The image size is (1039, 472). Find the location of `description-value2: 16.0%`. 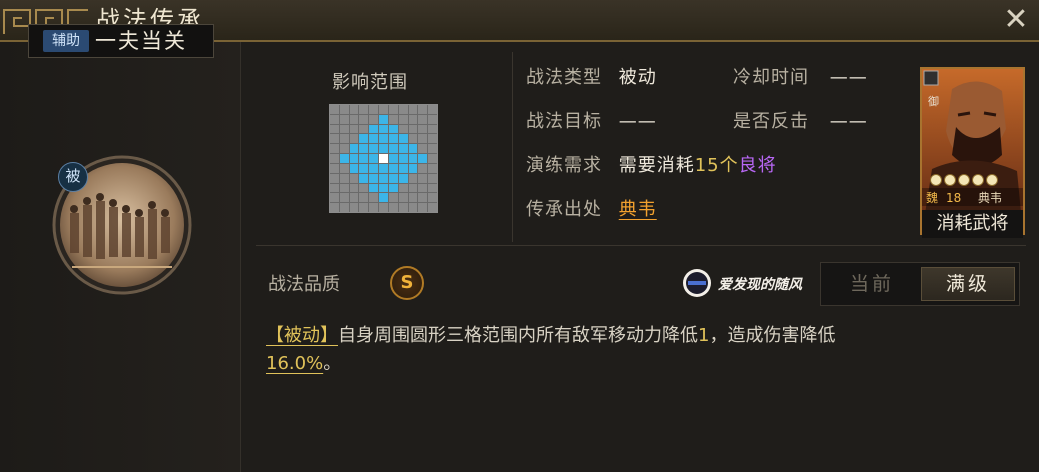

description-value2: 16.0% is located at coordinates (295, 363).